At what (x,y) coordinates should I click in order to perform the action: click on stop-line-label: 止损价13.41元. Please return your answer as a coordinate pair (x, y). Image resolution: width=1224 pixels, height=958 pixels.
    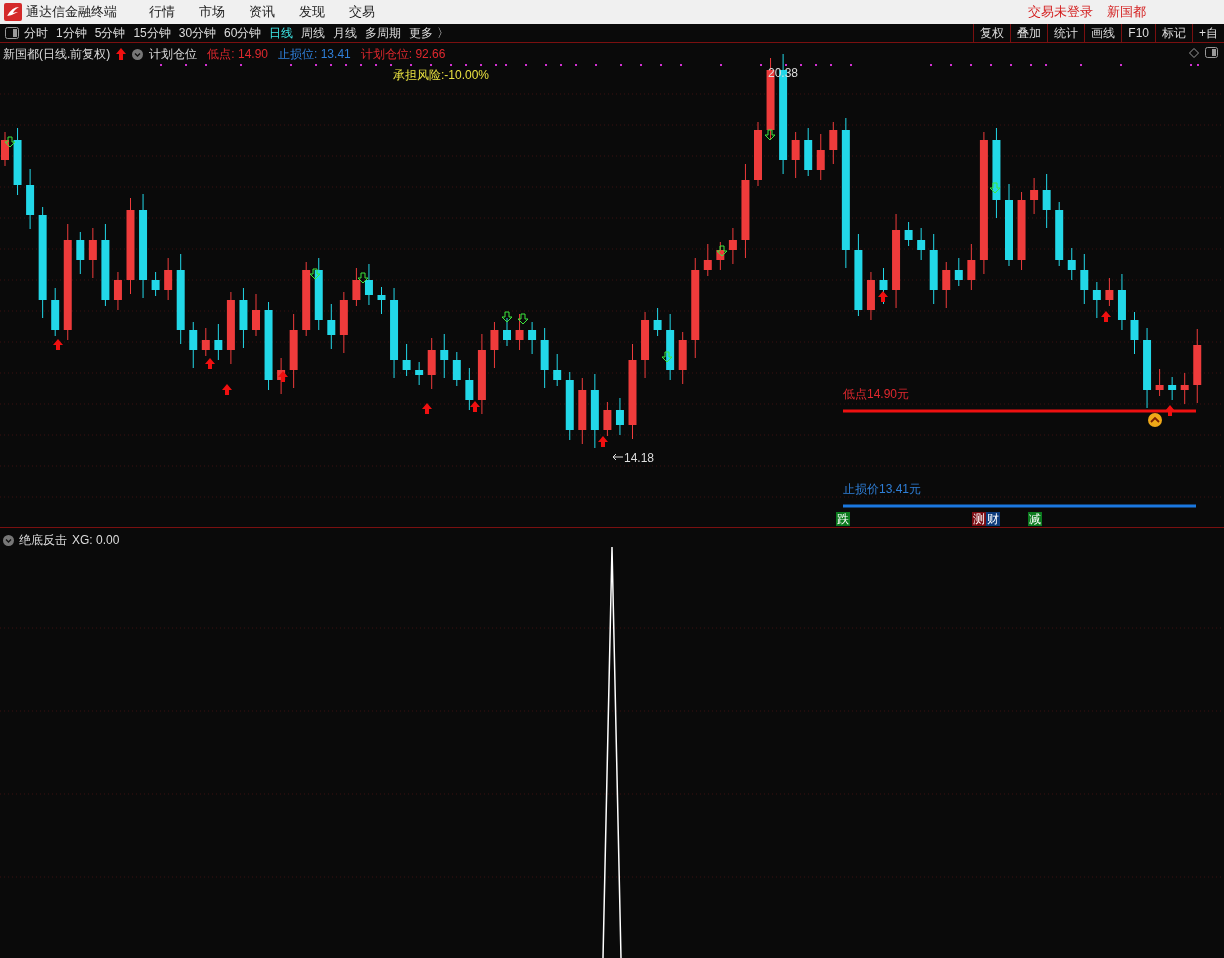
    Looking at the image, I should click on (882, 489).